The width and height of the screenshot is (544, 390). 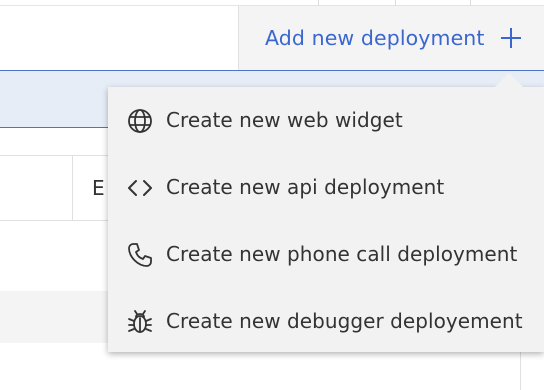 I want to click on globe-icon, so click(x=140, y=121).